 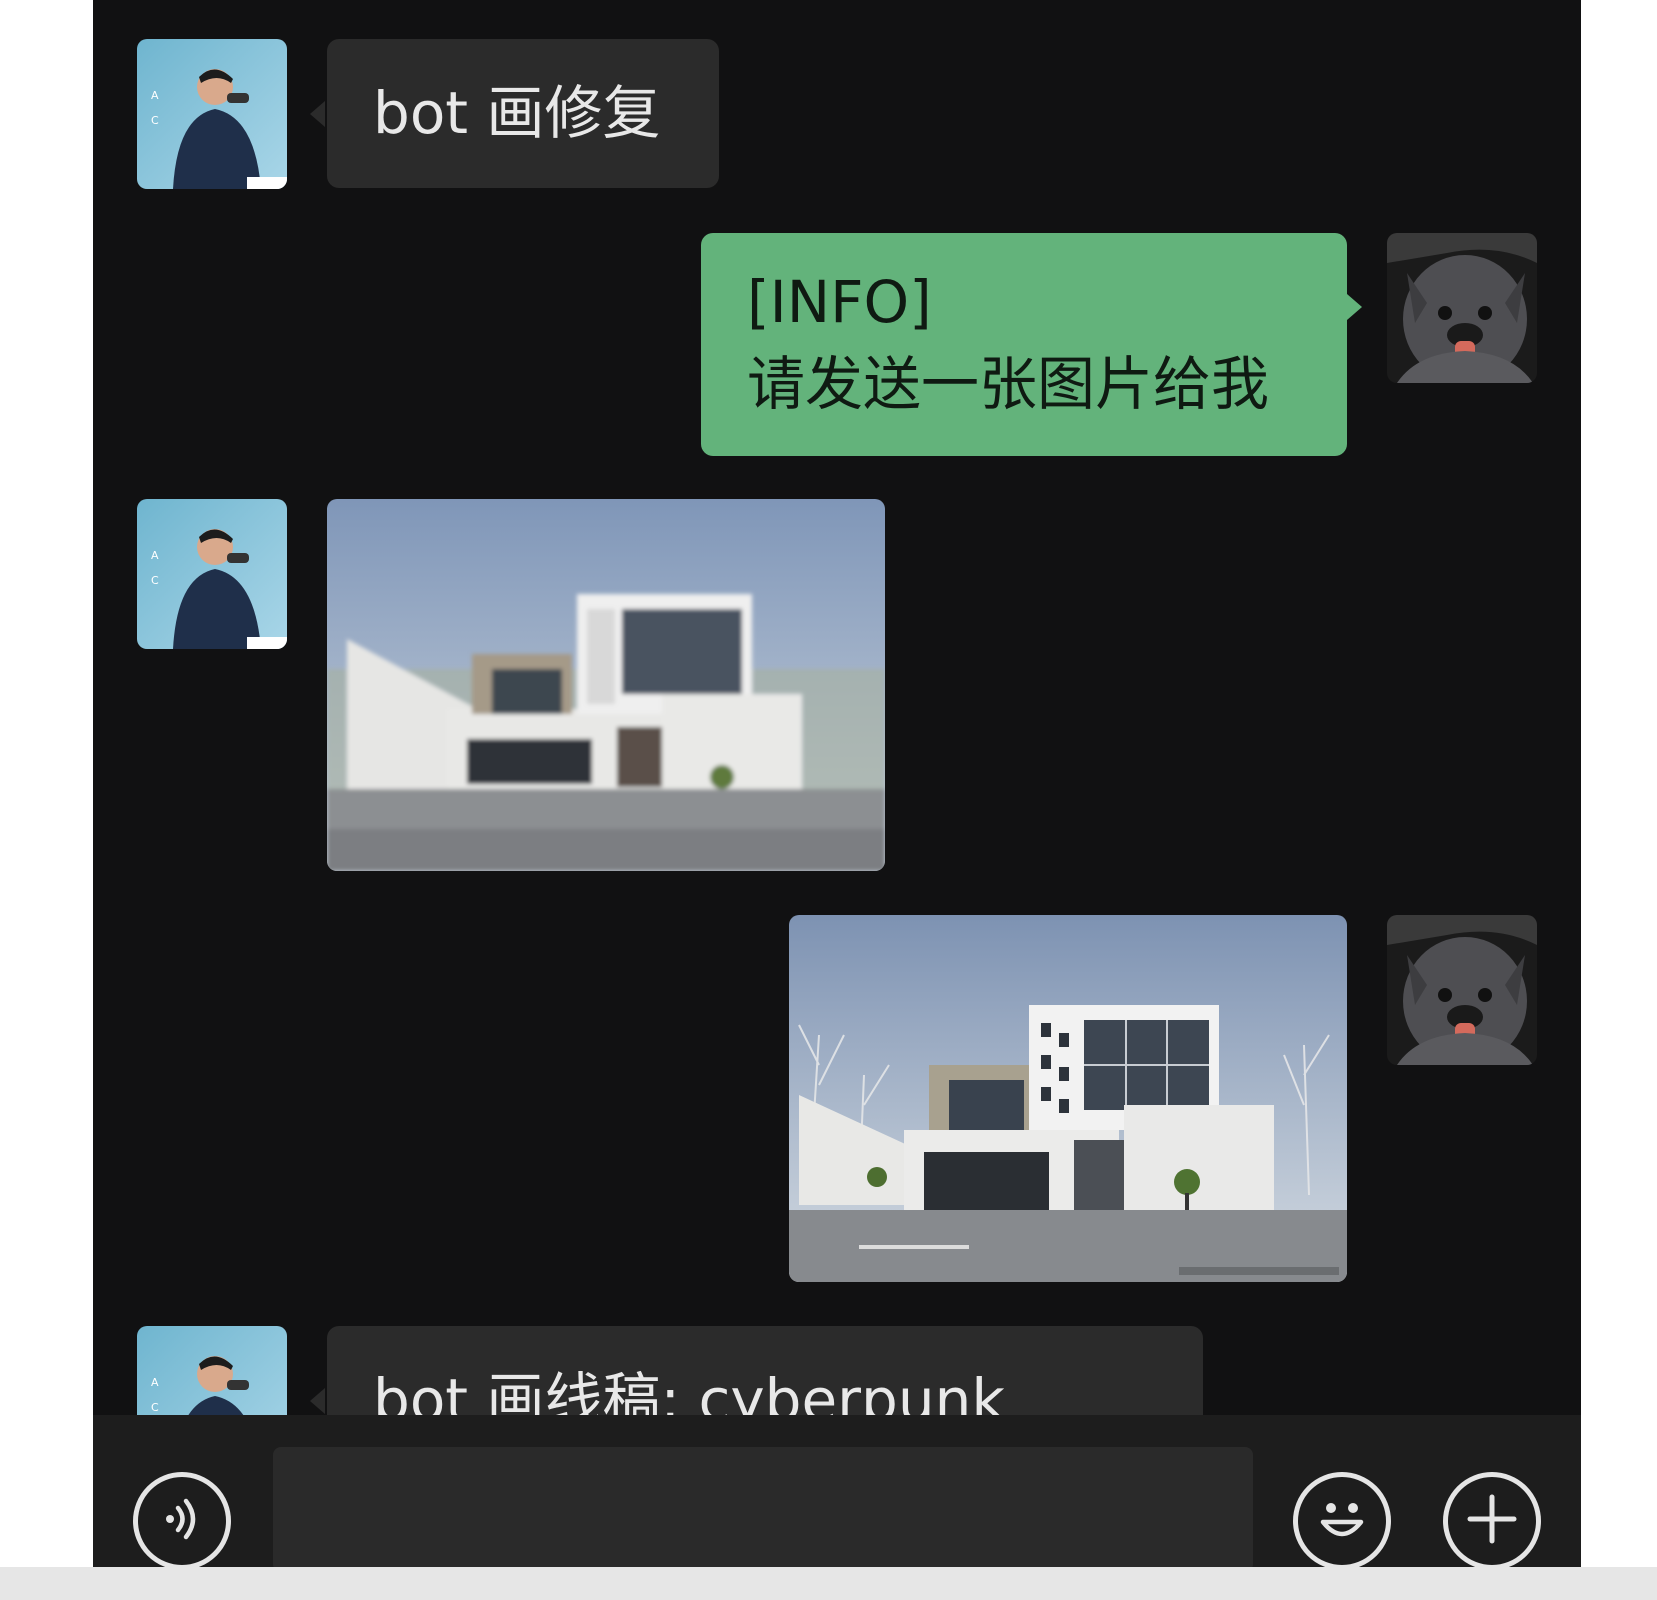 I want to click on add-button, so click(x=1492, y=1519).